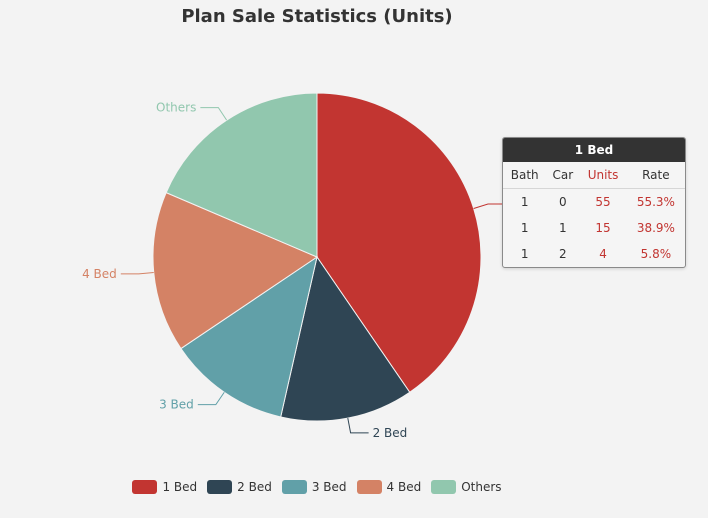  What do you see at coordinates (176, 405) in the screenshot?
I see `slice-label: 3 Bed` at bounding box center [176, 405].